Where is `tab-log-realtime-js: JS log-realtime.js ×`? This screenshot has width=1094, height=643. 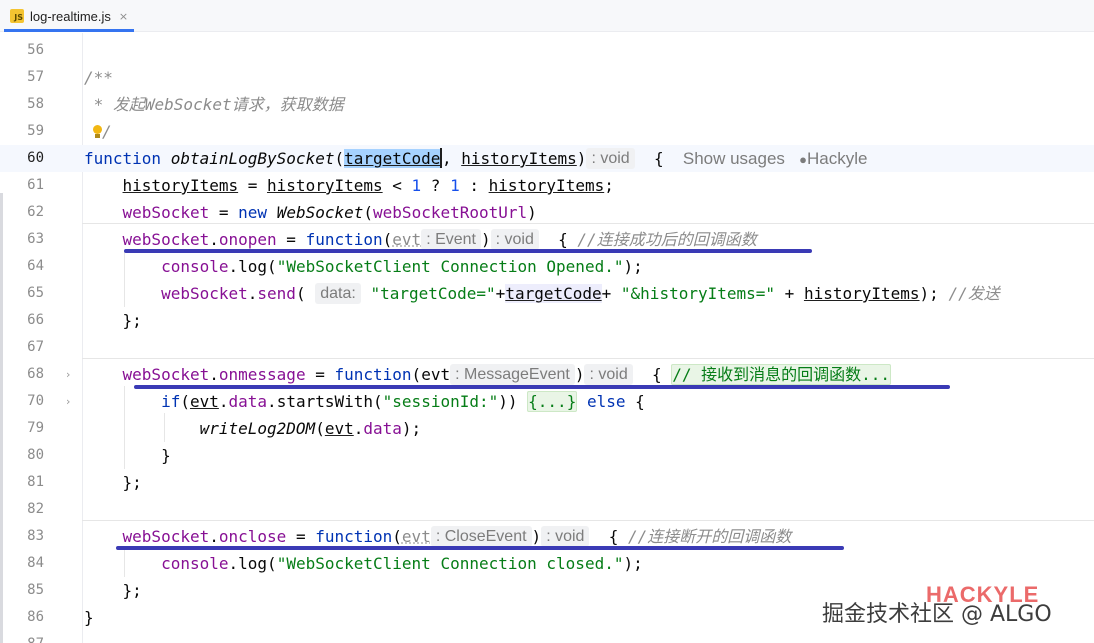
tab-log-realtime-js: JS log-realtime.js × is located at coordinates (69, 16).